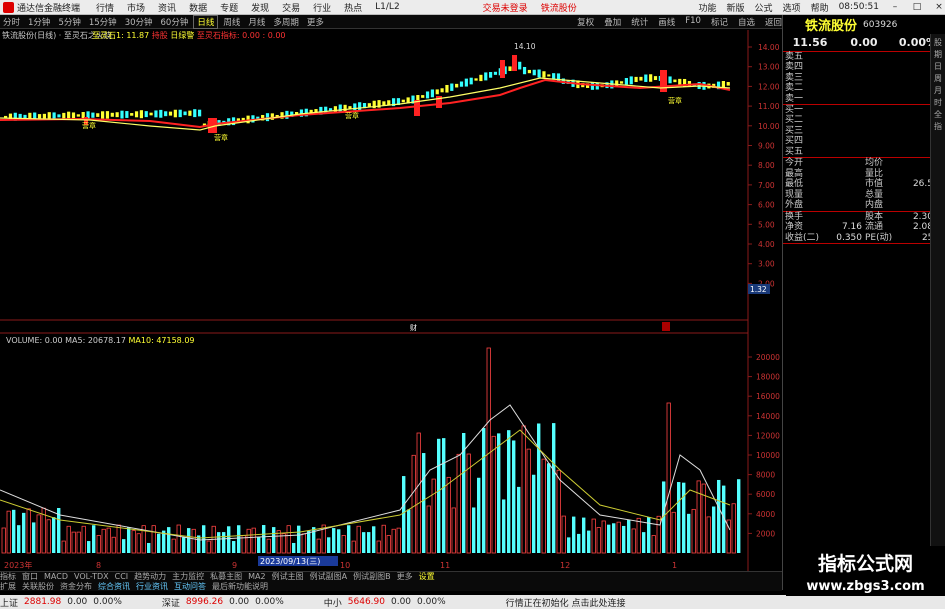  I want to click on bid-1: 买一, so click(794, 110).